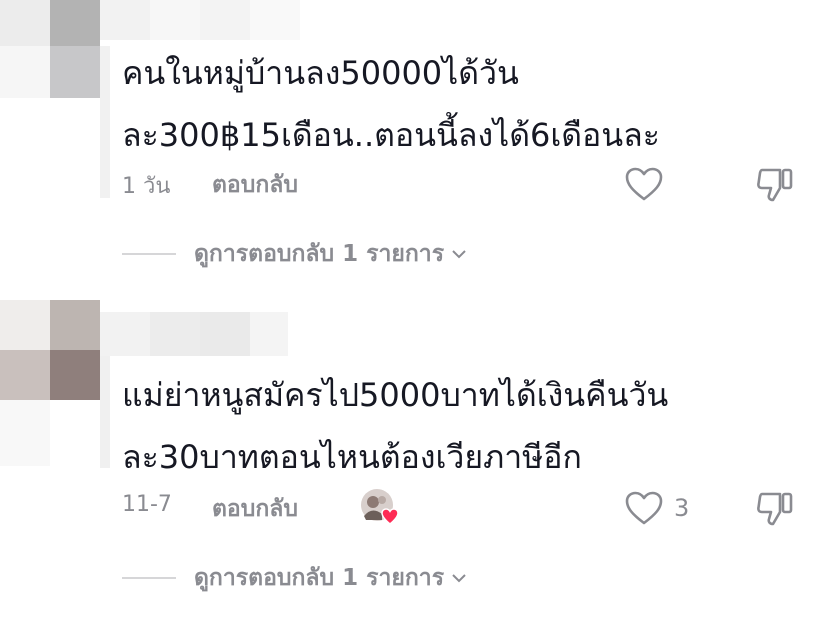  Describe the element at coordinates (146, 186) in the screenshot. I see `comment-date: 1 วัน` at that location.